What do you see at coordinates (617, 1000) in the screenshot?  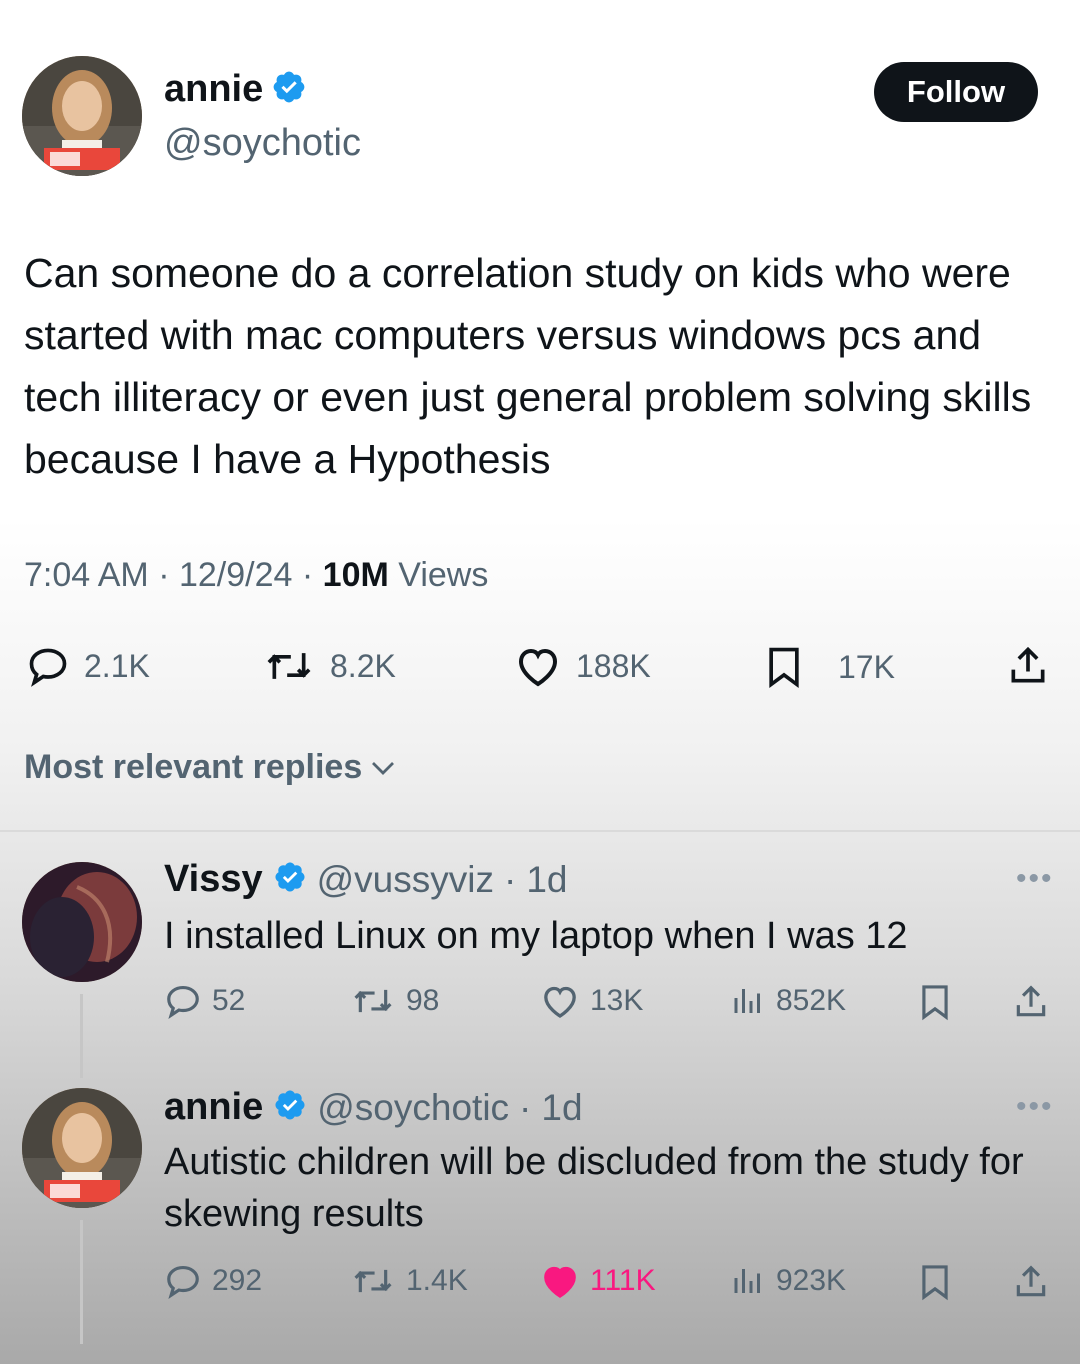 I see `like-count: 13K` at bounding box center [617, 1000].